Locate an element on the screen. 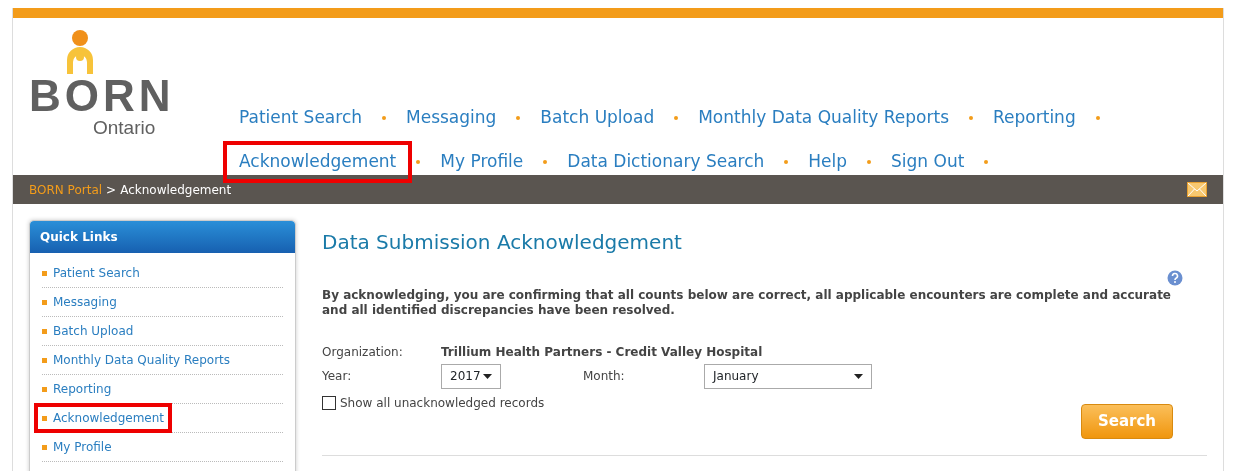 The width and height of the screenshot is (1236, 471). quick-link: Messaging is located at coordinates (79, 302).